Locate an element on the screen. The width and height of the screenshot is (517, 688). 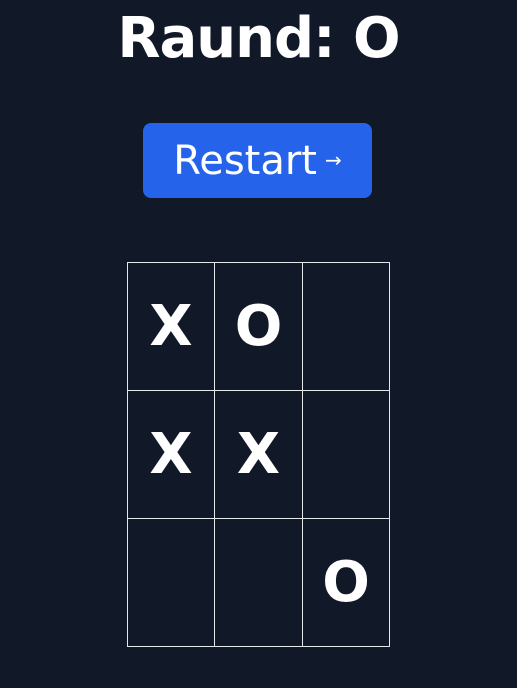
board-cell-9: O is located at coordinates (346, 582).